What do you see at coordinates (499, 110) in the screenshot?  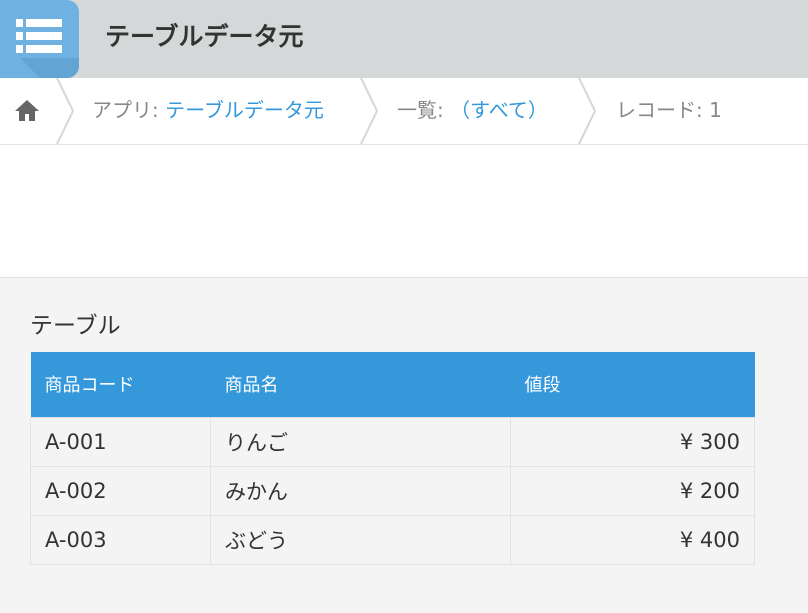 I see `breadcrumb-view-link: （すべて）` at bounding box center [499, 110].